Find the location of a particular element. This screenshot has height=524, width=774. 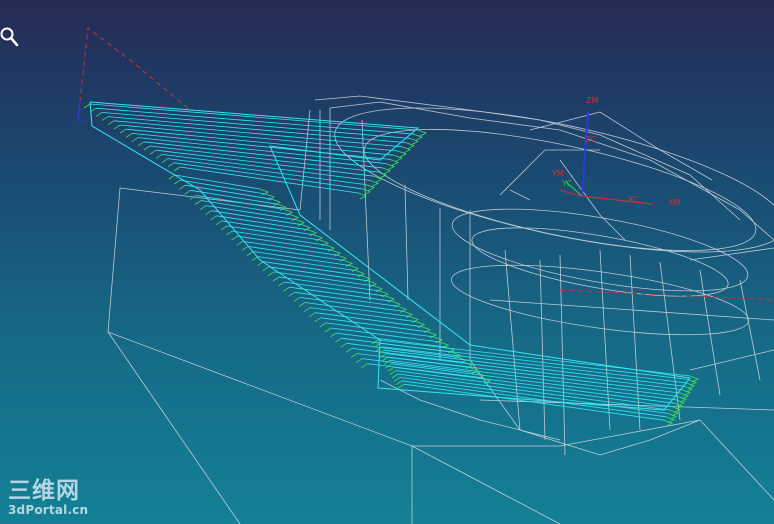

axis-label-yc: YC is located at coordinates (566, 183).